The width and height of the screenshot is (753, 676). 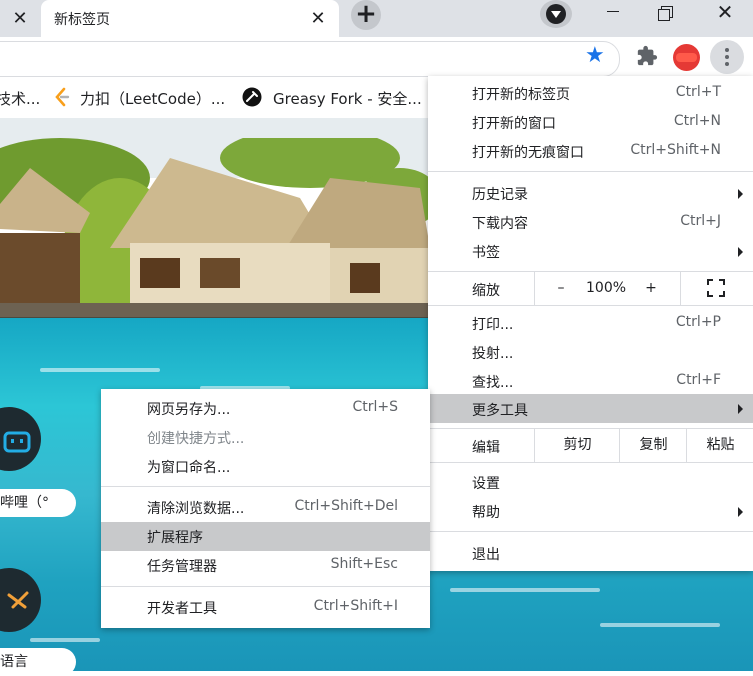 I want to click on tab-title: 新标签页, so click(x=82, y=20).